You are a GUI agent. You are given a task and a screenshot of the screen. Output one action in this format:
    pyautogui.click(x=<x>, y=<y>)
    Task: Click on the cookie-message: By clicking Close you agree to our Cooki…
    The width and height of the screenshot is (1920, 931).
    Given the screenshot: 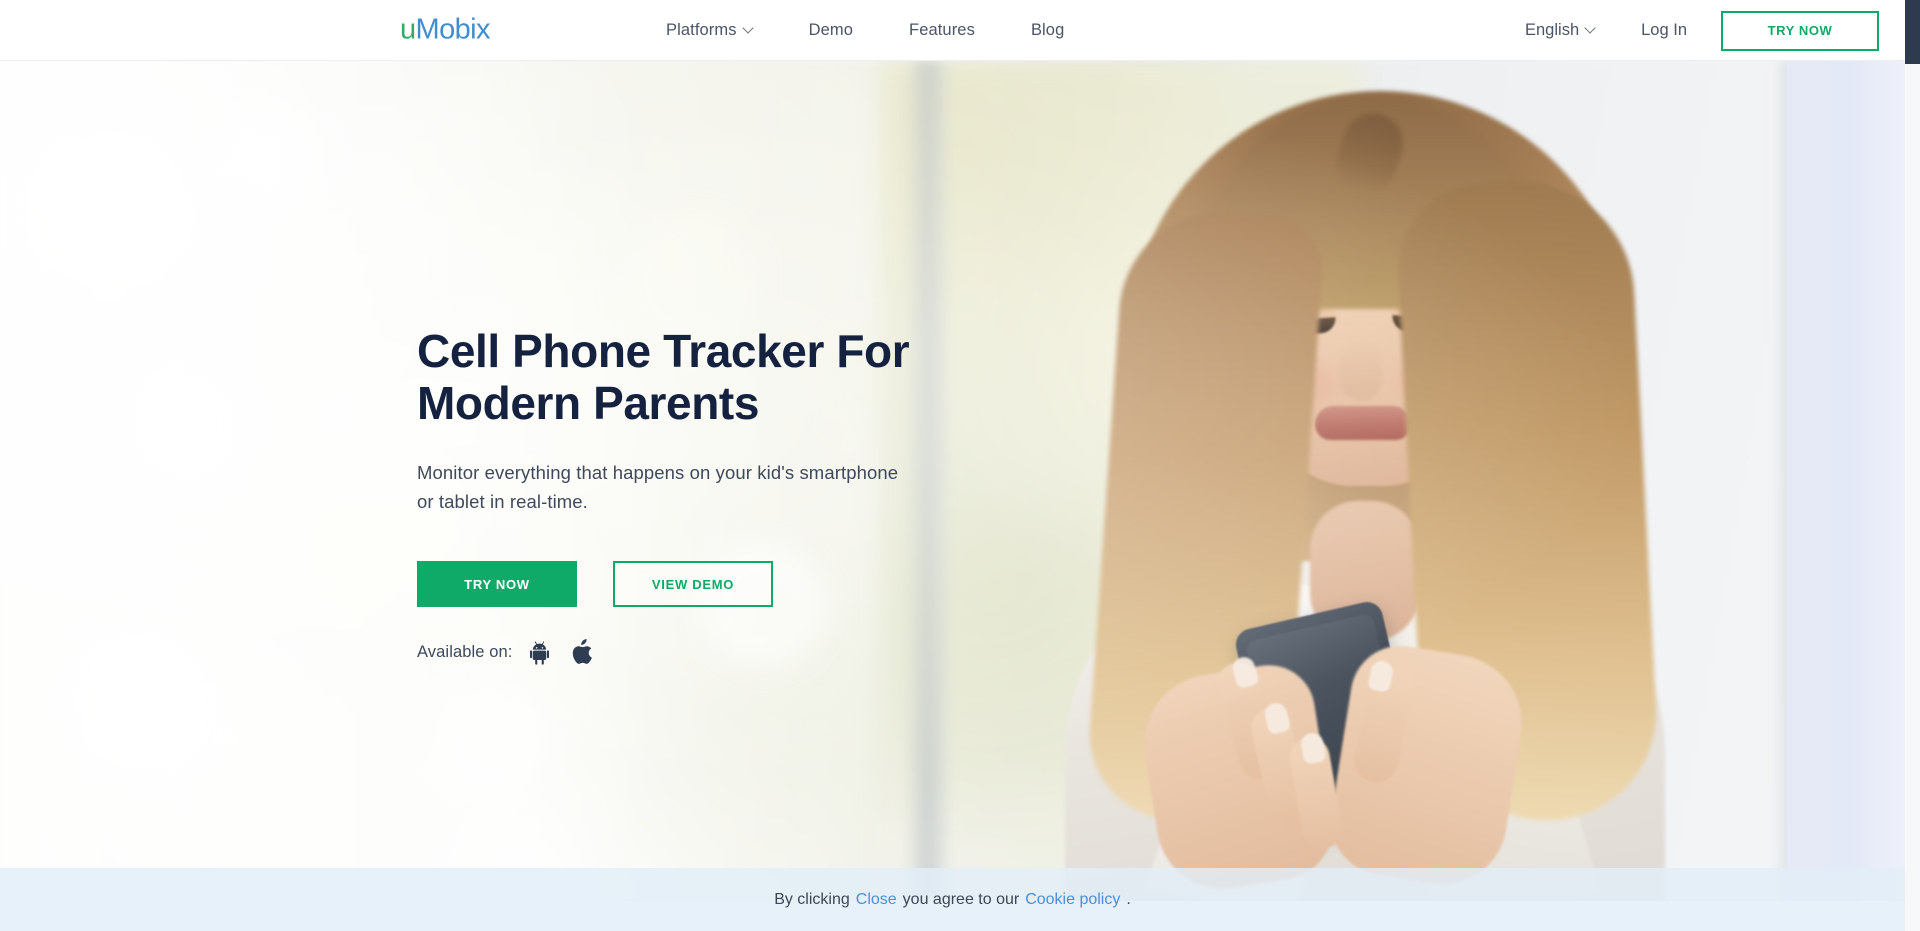 What is the action you would take?
    pyautogui.click(x=952, y=900)
    